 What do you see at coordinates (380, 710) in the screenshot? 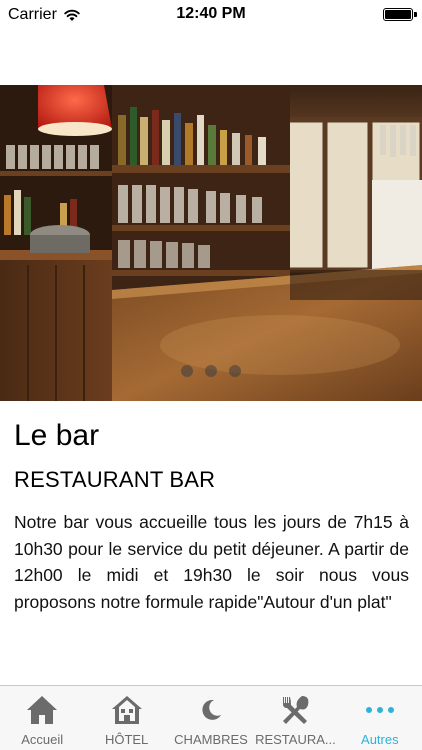
I see `more-icon` at bounding box center [380, 710].